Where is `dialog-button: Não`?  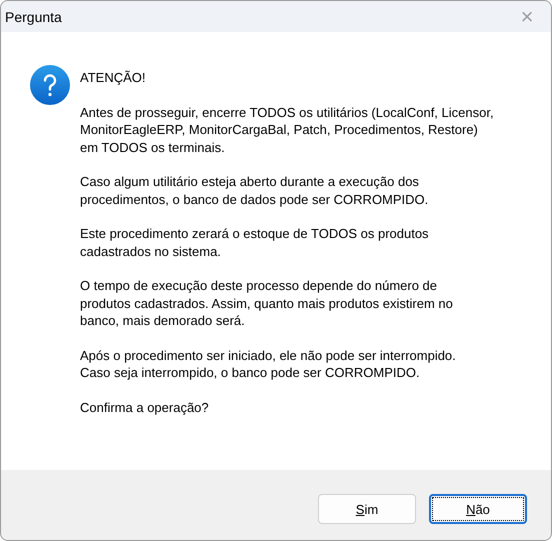 dialog-button: Não is located at coordinates (478, 509).